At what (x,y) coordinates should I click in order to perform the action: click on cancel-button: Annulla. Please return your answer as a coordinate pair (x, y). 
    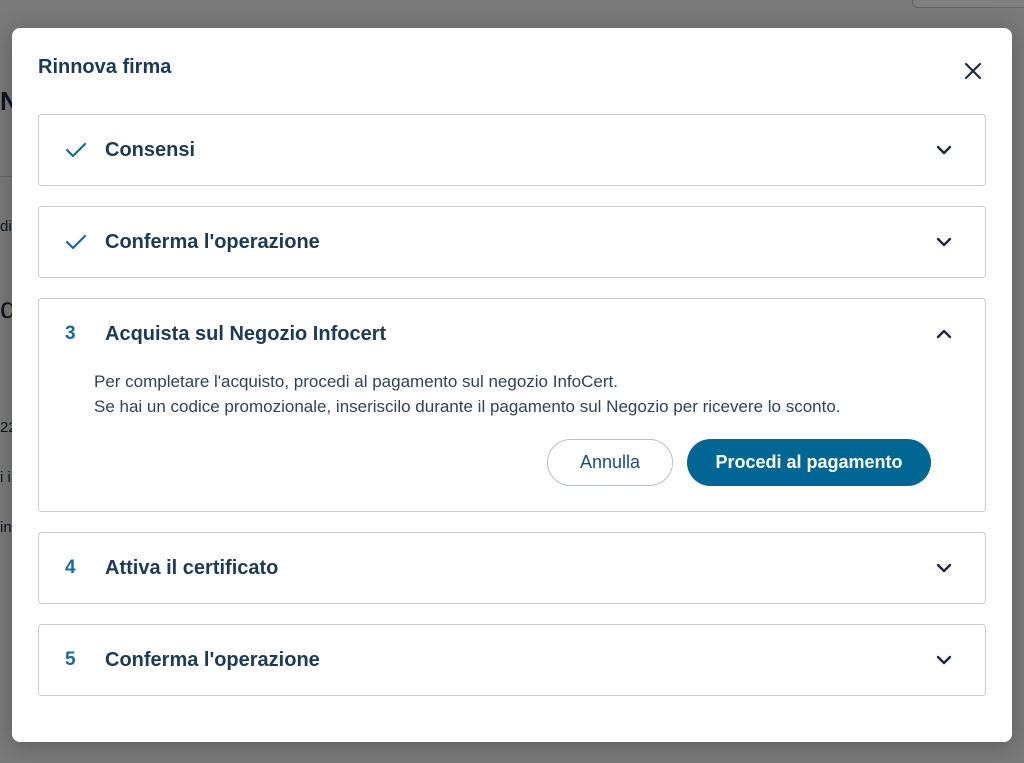
    Looking at the image, I should click on (610, 462).